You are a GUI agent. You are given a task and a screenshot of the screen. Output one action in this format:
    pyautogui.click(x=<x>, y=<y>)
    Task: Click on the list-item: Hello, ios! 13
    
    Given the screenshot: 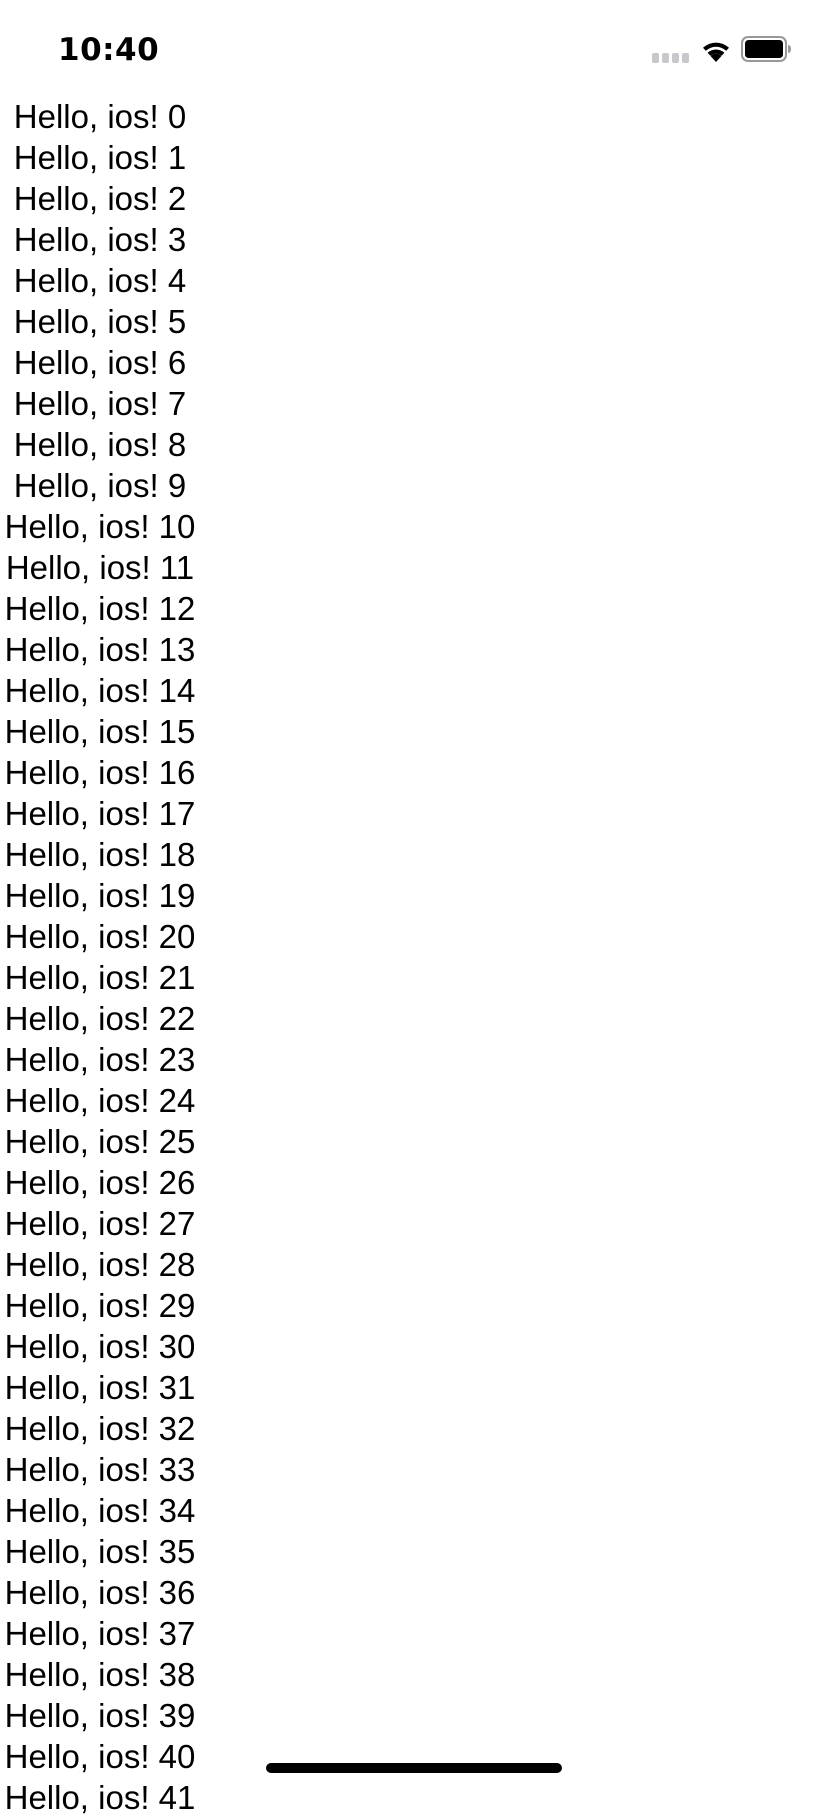 What is the action you would take?
    pyautogui.click(x=100, y=649)
    